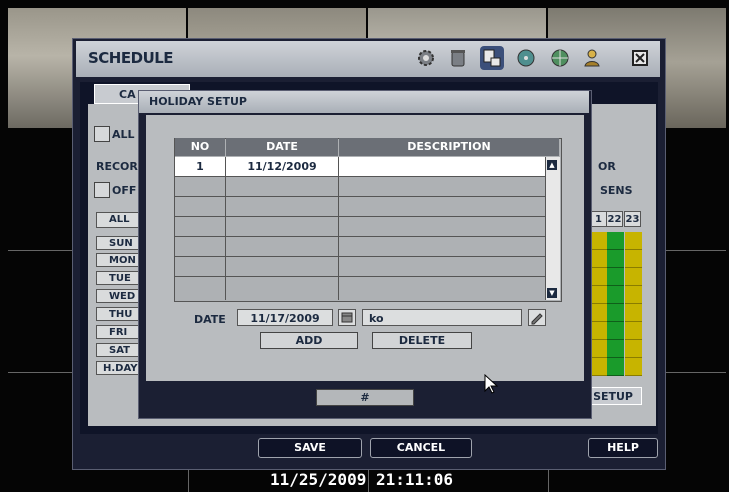 The image size is (729, 492). I want to click on user-icon, so click(594, 58).